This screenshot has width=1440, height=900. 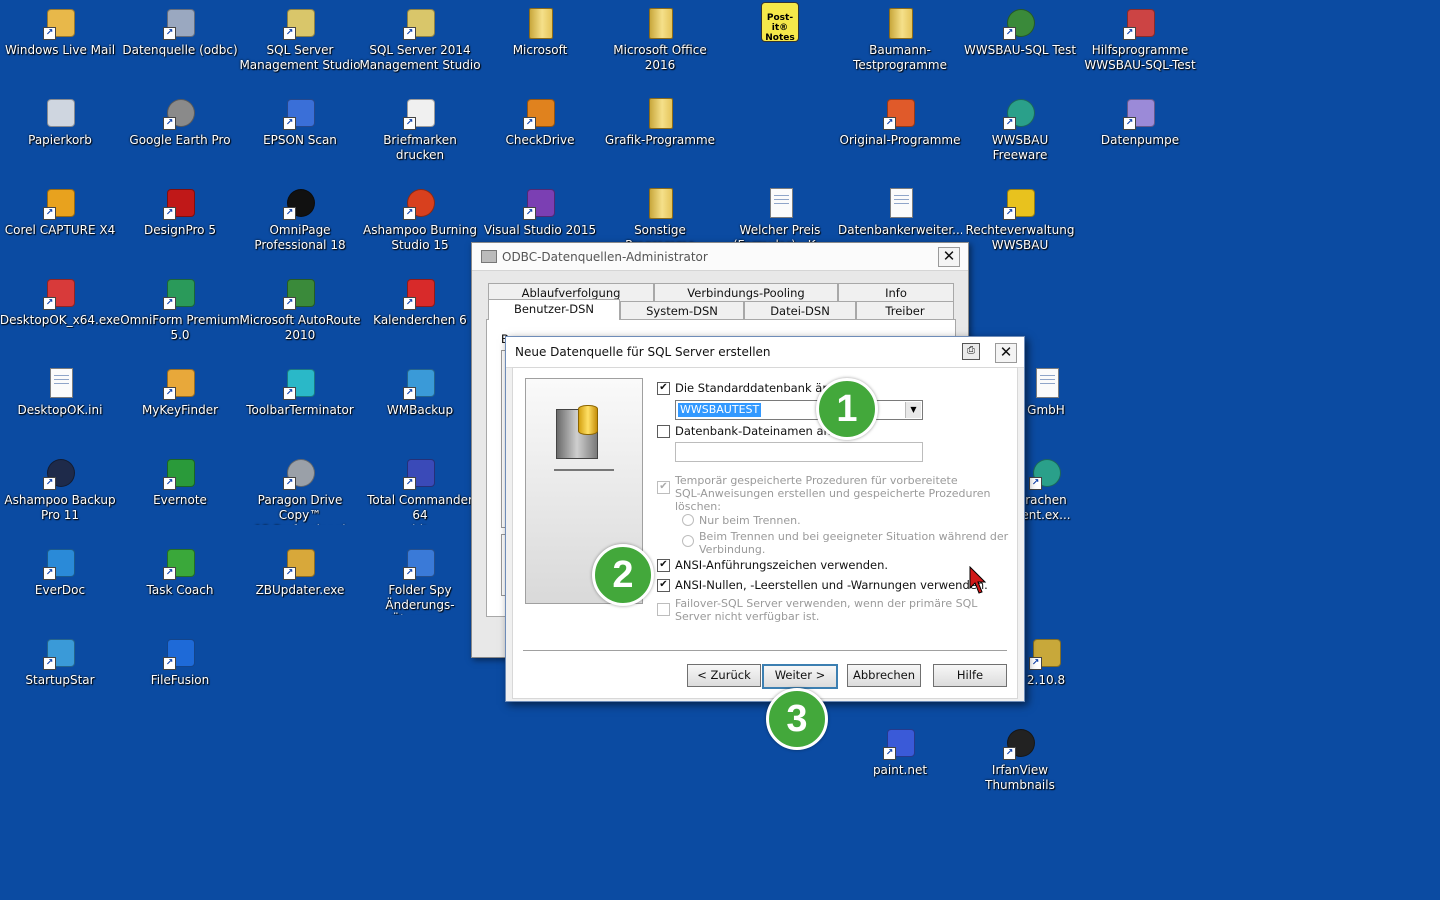 I want to click on desktop-icon: Microsoft, so click(x=540, y=43).